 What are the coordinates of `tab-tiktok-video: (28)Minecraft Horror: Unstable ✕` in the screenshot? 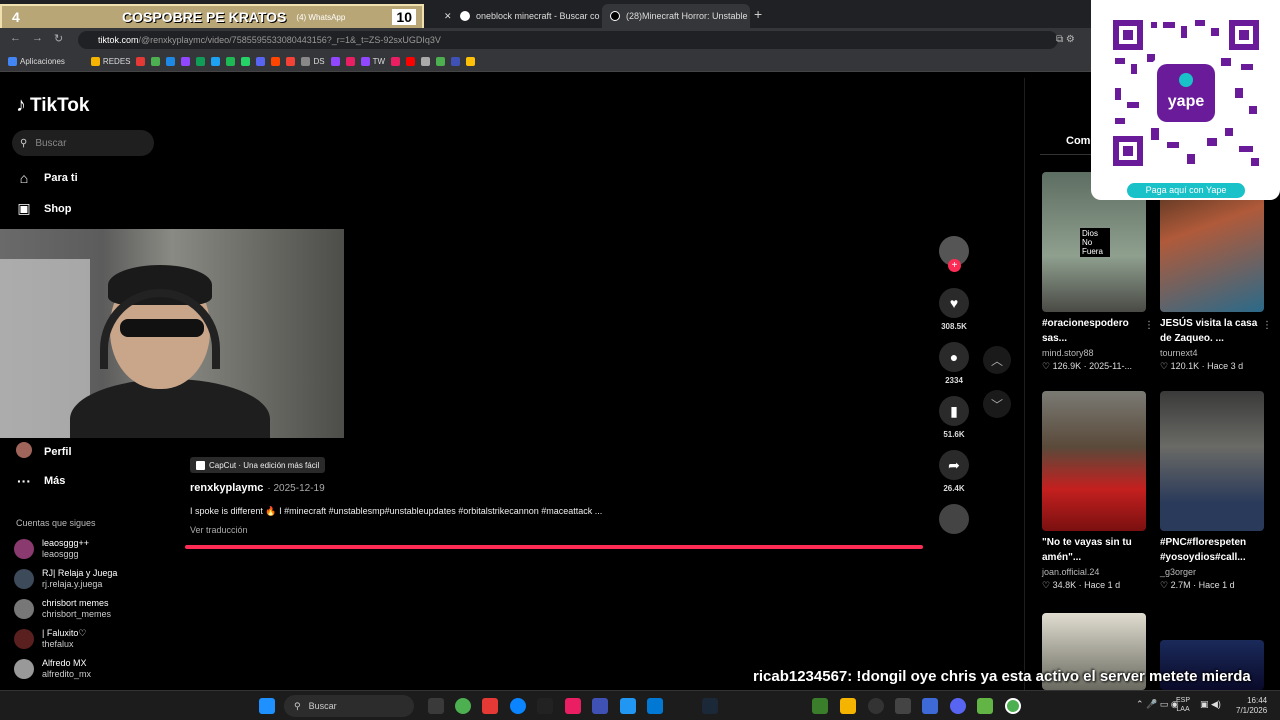 It's located at (676, 16).